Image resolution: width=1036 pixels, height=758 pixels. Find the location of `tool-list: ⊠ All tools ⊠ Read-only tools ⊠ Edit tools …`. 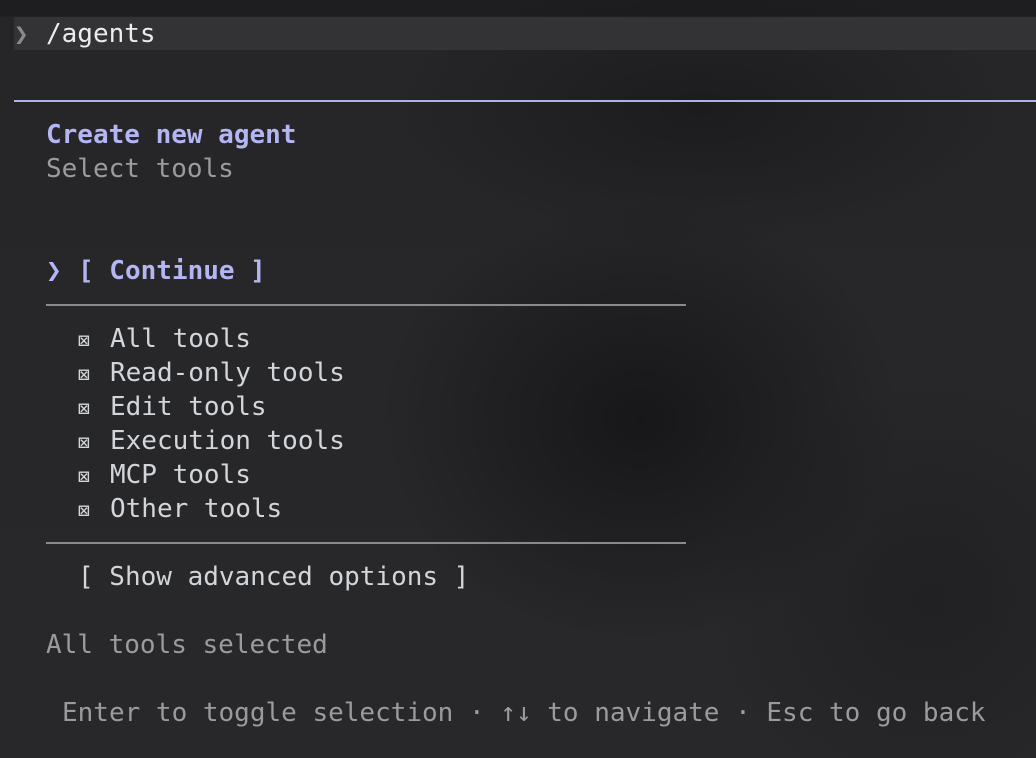

tool-list: ⊠ All tools ⊠ Read-only tools ⊠ Edit tools … is located at coordinates (211, 424).